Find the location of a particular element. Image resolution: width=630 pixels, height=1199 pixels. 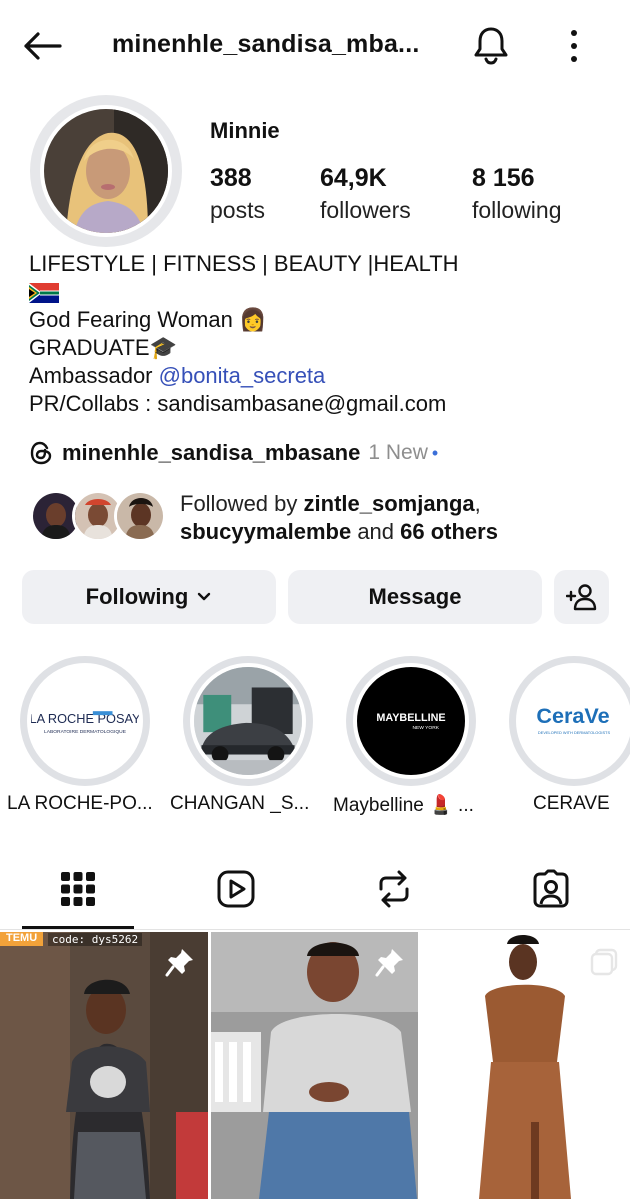

following-label: following is located at coordinates (517, 210).